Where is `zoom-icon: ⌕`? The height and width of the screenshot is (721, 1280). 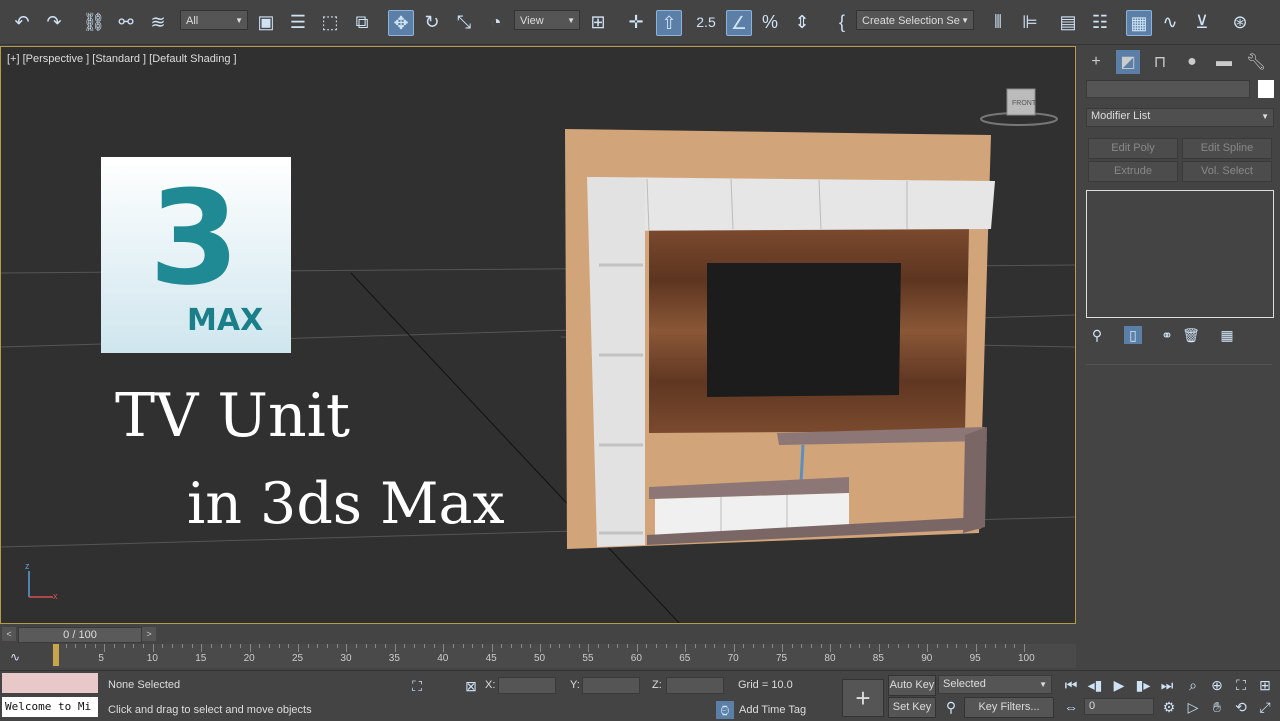
zoom-icon: ⌕ is located at coordinates (1193, 685).